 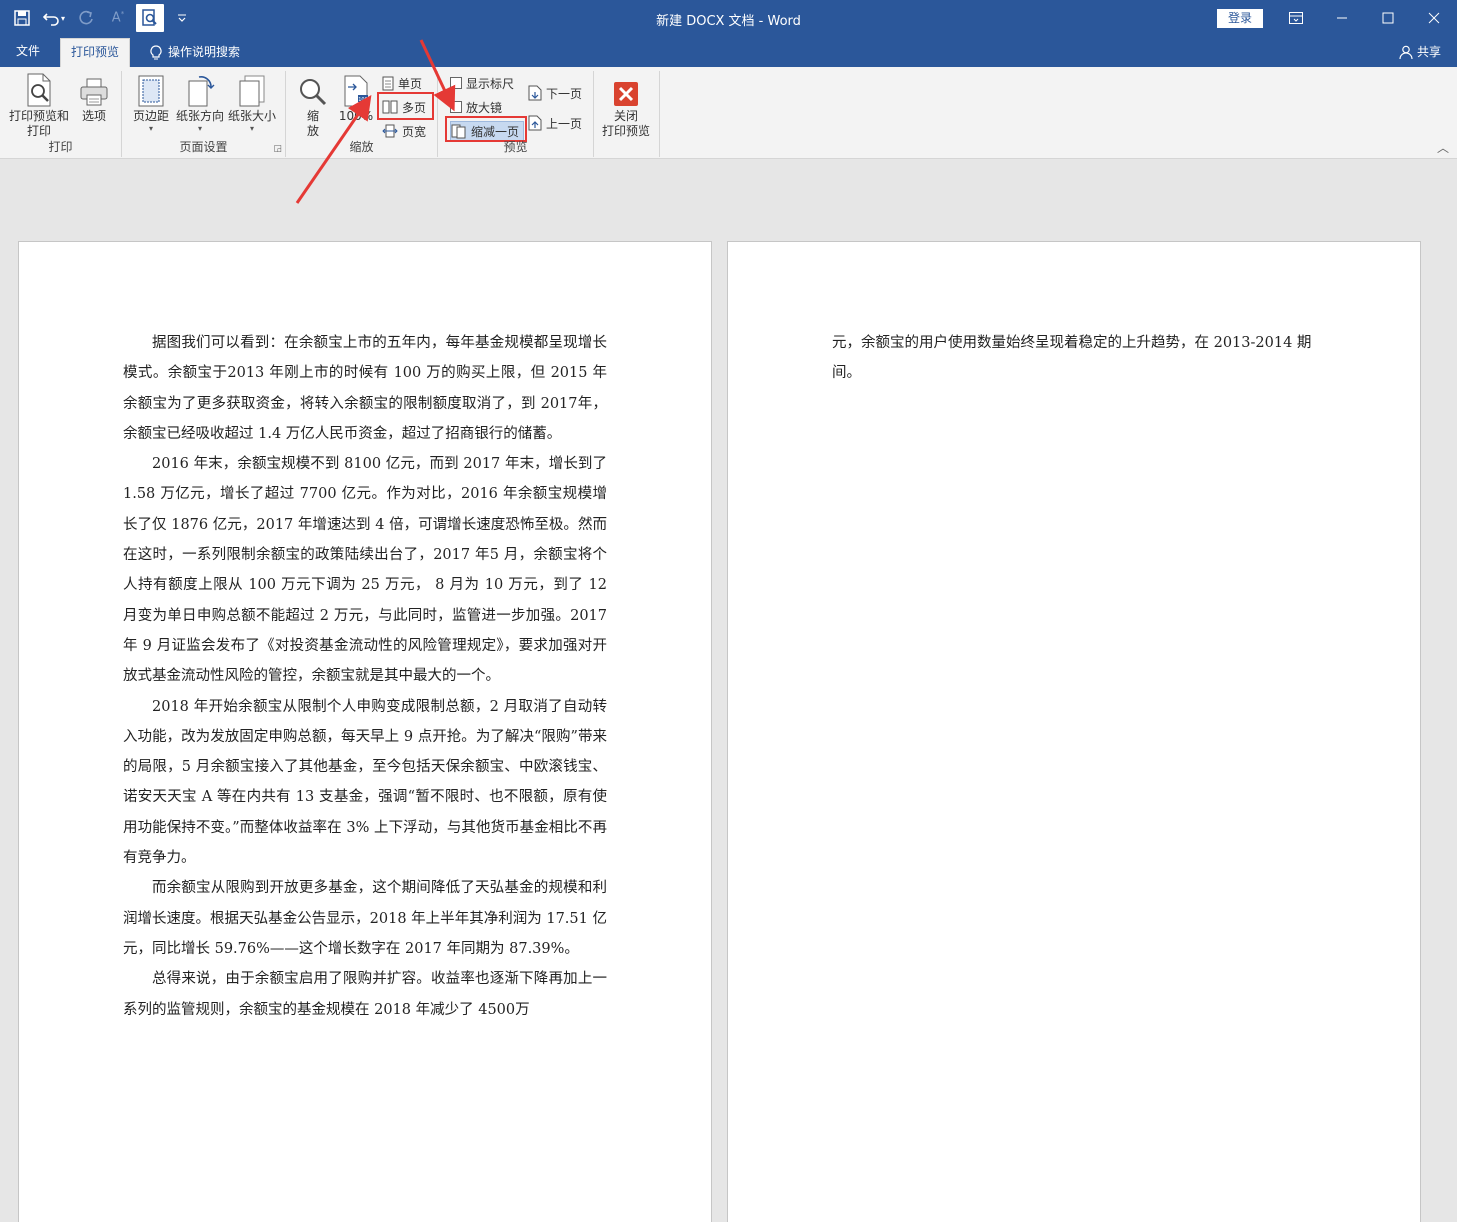 I want to click on print-preview-icon, so click(x=149, y=17).